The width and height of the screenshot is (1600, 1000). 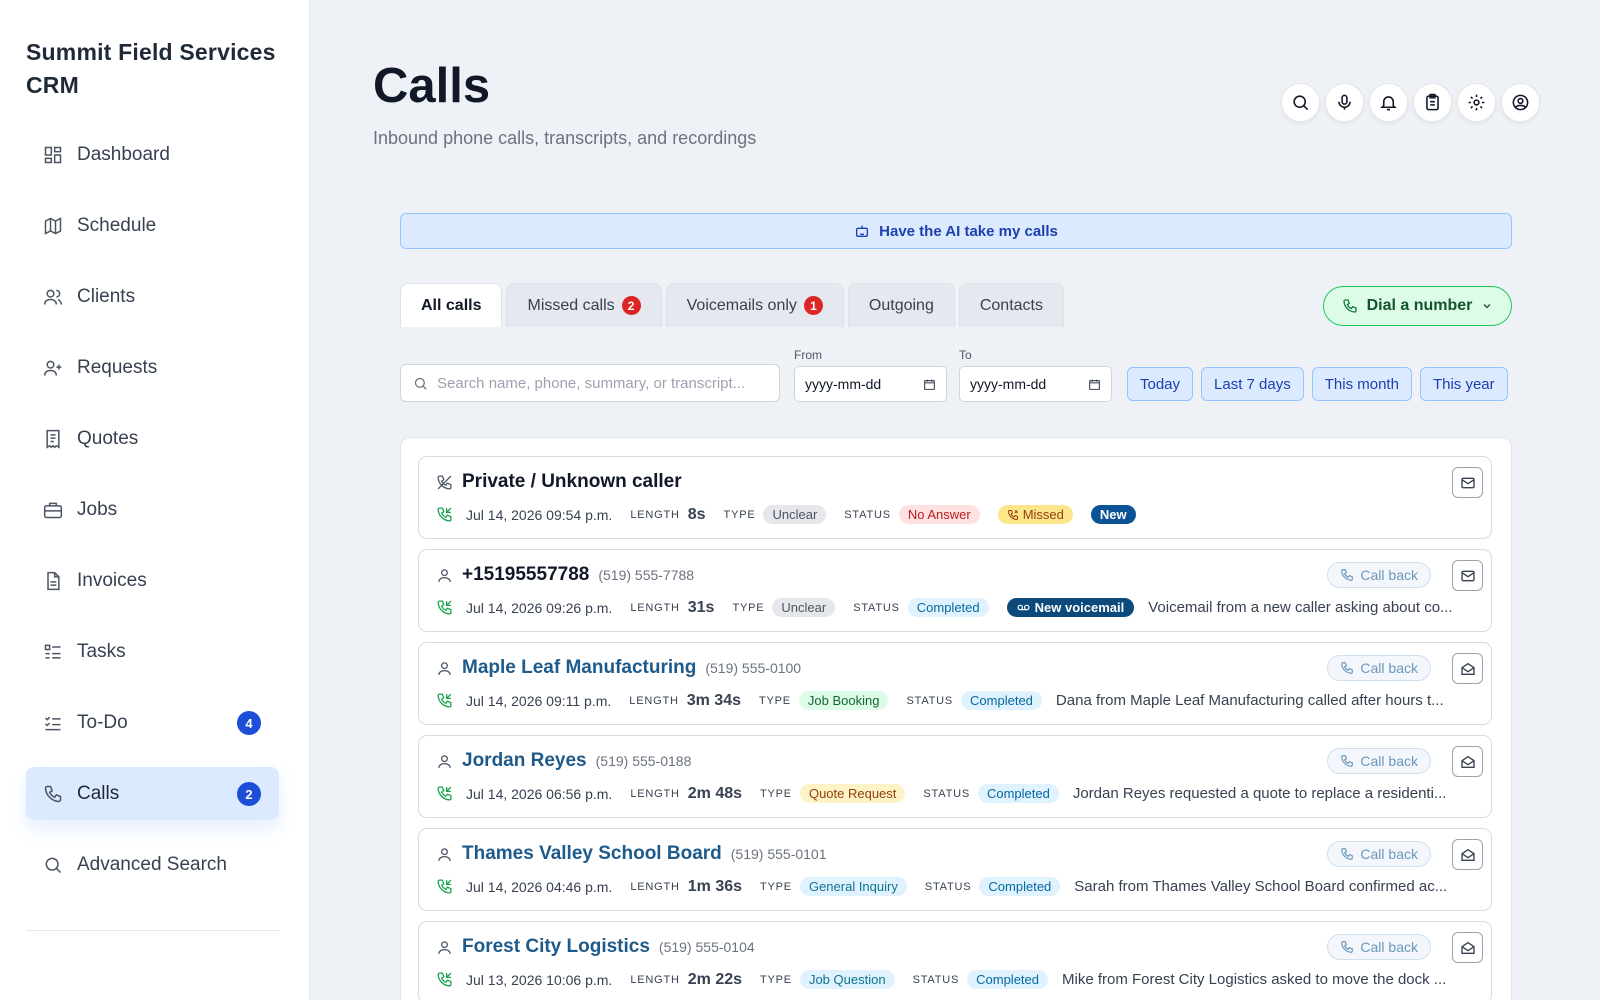 What do you see at coordinates (1432, 102) in the screenshot?
I see `clipboard-button` at bounding box center [1432, 102].